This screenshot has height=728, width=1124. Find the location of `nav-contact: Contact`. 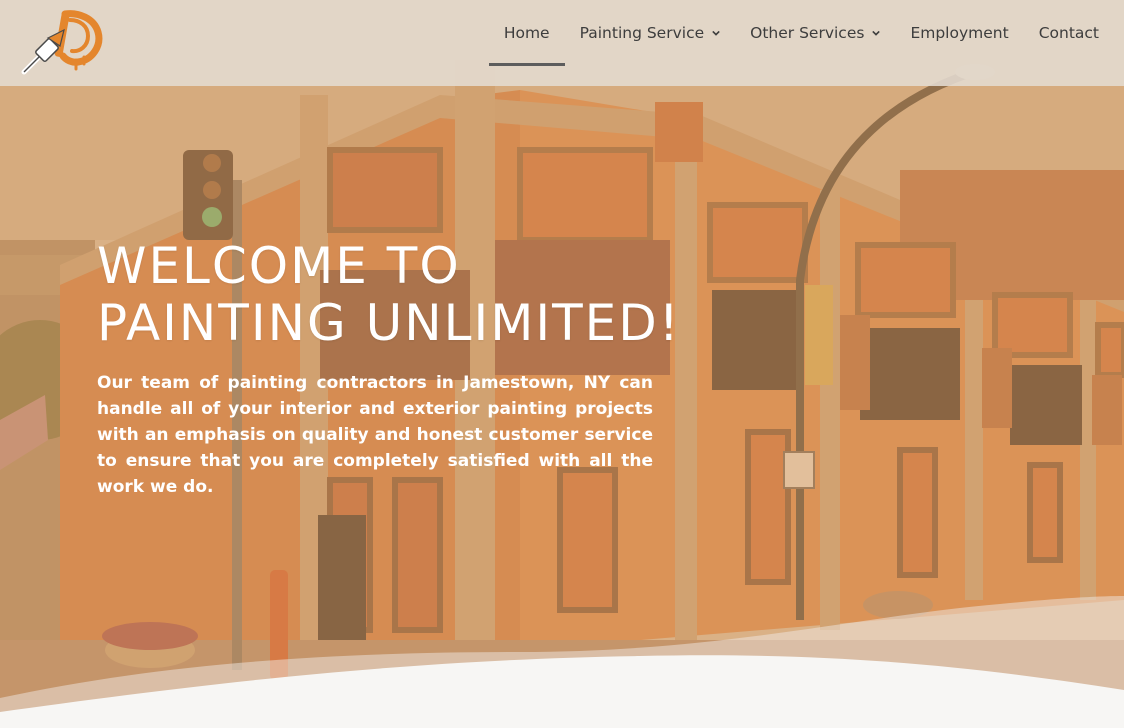

nav-contact: Contact is located at coordinates (1069, 33).